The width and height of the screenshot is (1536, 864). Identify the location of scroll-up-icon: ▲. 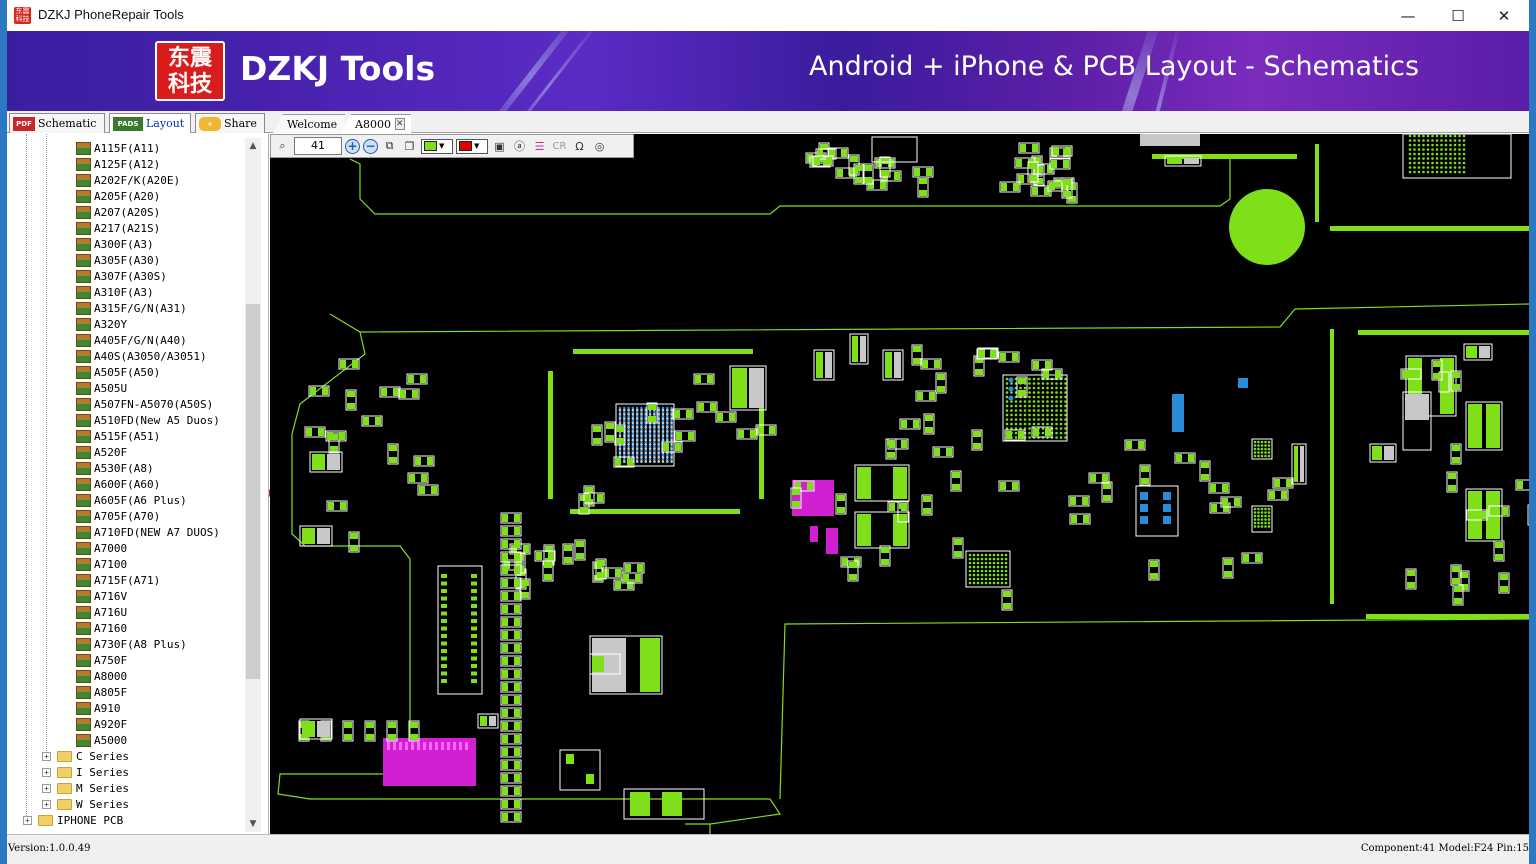
(253, 146).